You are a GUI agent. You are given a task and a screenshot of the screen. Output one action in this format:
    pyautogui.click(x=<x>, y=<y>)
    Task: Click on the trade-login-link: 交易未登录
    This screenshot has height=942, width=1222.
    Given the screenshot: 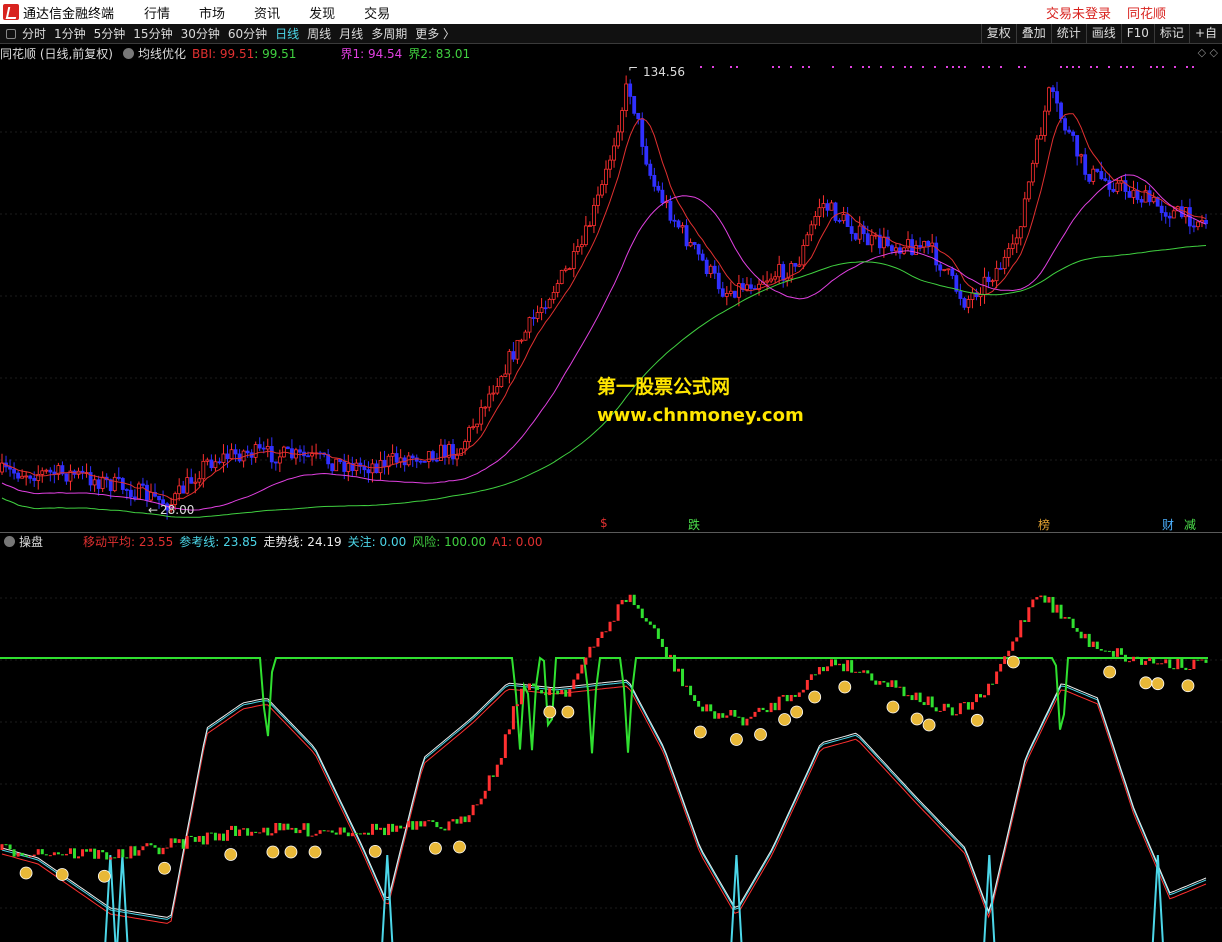 What is the action you would take?
    pyautogui.click(x=1078, y=12)
    